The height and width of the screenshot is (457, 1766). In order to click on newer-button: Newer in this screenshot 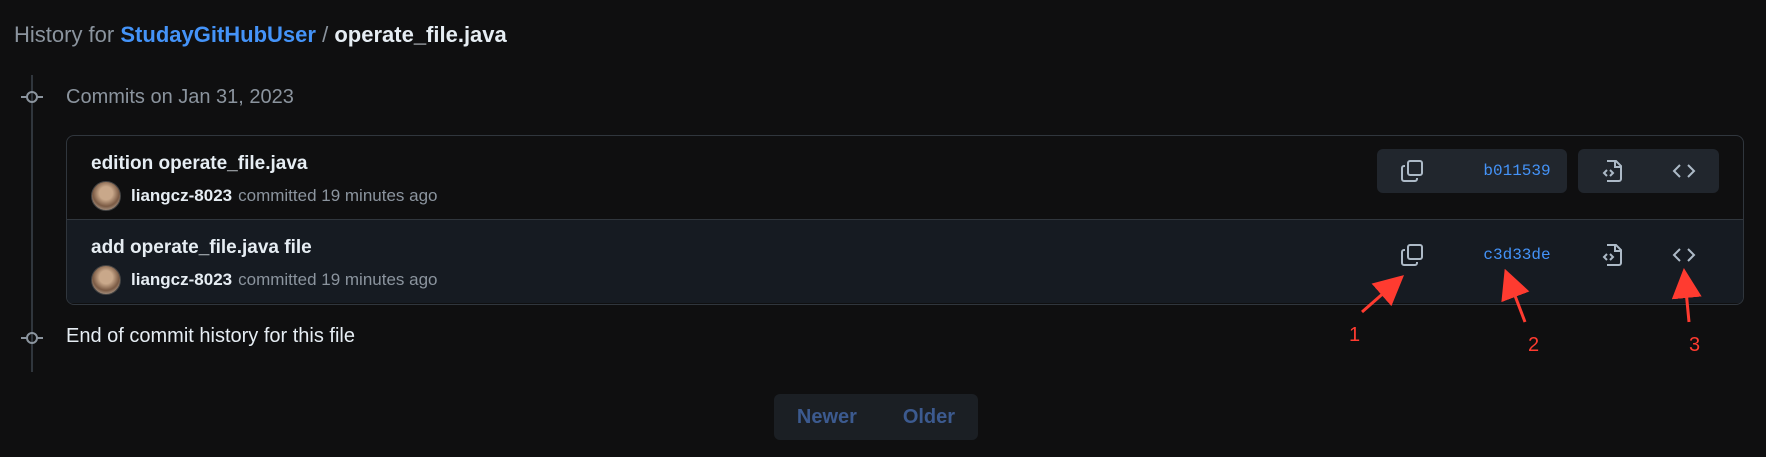, I will do `click(827, 417)`.